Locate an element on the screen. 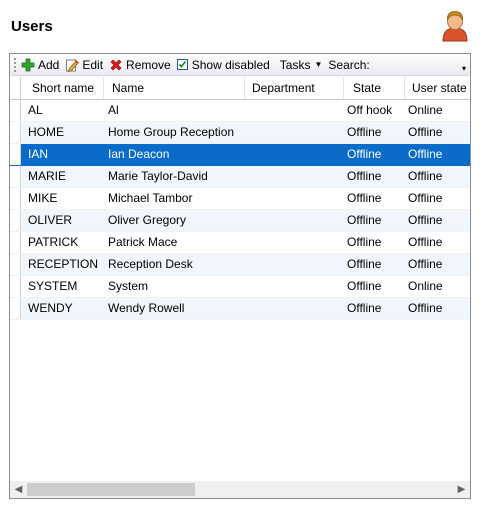 This screenshot has width=480, height=508. cell-name: Oliver Gregory is located at coordinates (147, 220).